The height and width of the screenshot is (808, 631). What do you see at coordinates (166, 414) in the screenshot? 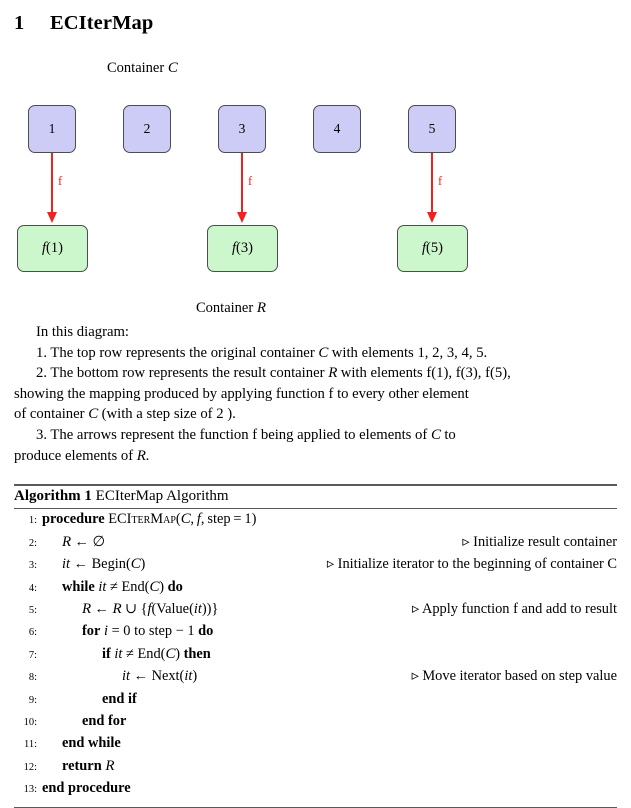
I see `explanation-item-2-line3-post: (with a step size of 2 ).` at bounding box center [166, 414].